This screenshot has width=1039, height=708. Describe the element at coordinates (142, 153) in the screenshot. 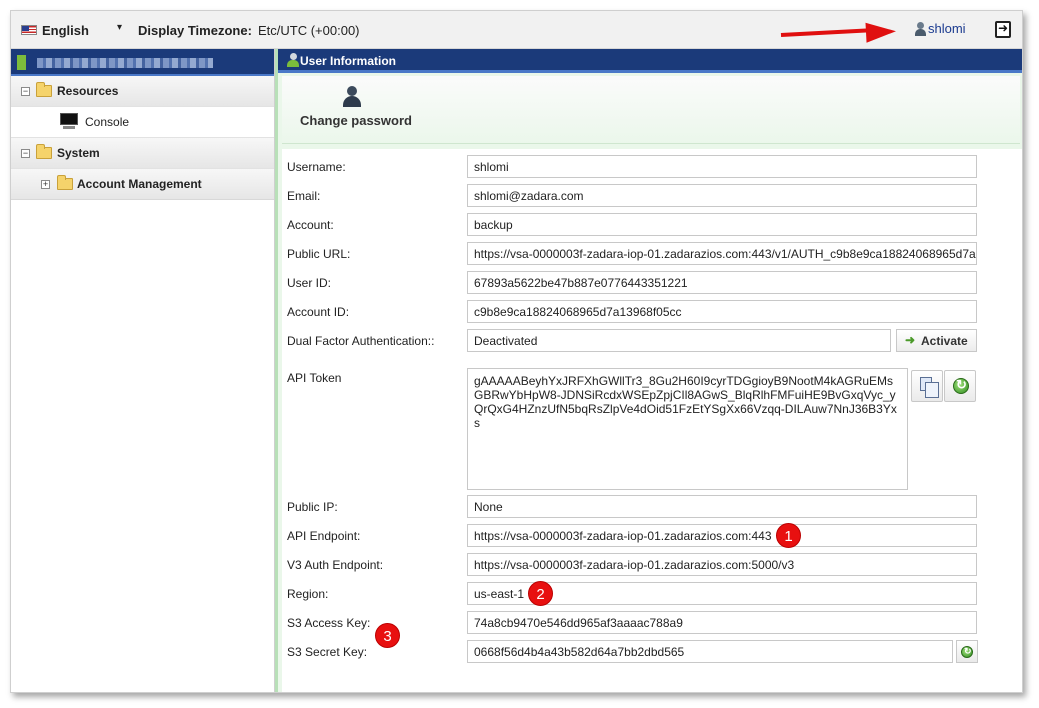

I see `sidebar-item-system: − System` at that location.